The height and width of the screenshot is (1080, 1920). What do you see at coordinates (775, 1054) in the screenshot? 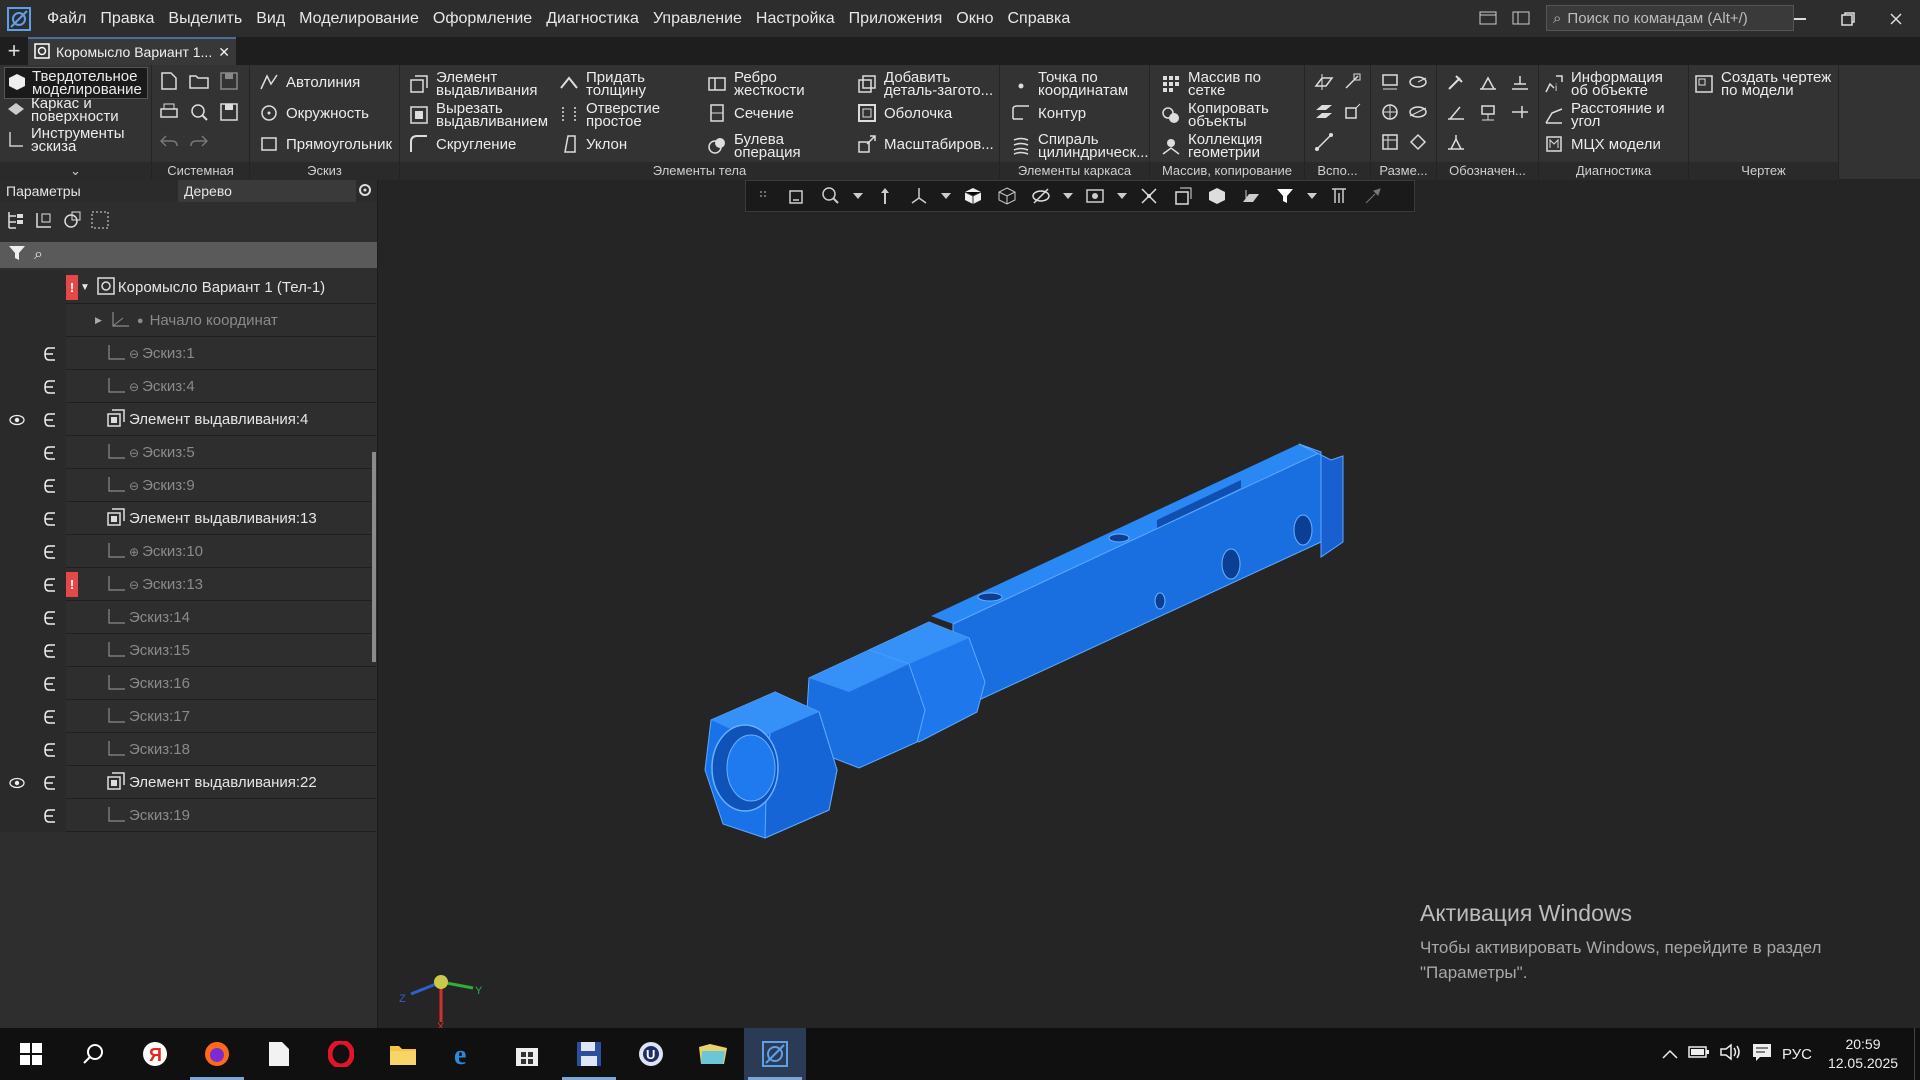
I see `kompas-3d-icon` at bounding box center [775, 1054].